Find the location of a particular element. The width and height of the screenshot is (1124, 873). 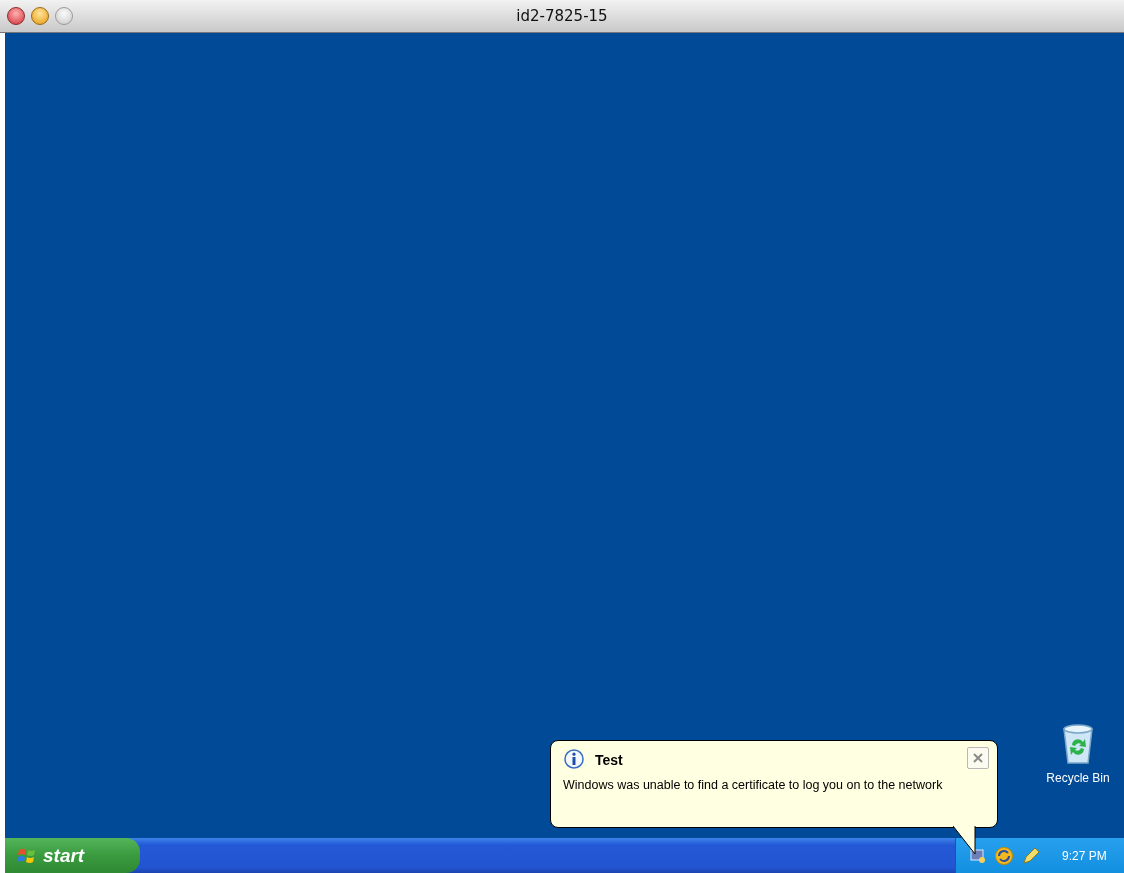

windows-flag-icon is located at coordinates (27, 855).